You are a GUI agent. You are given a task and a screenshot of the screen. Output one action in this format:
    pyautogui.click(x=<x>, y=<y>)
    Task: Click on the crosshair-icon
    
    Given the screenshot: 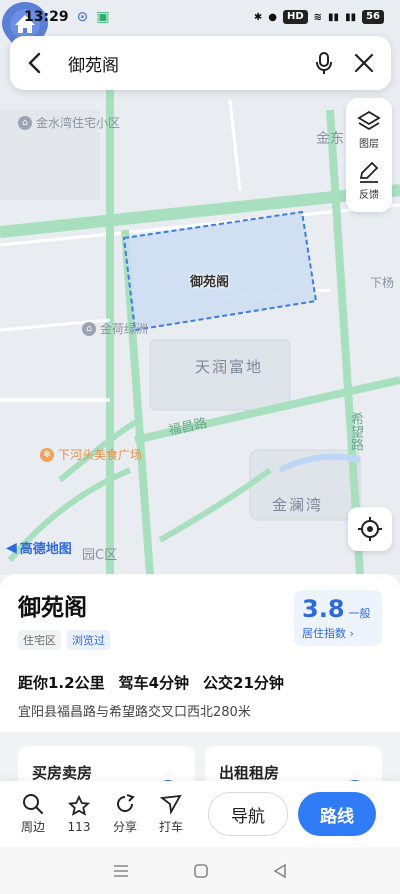 What is the action you would take?
    pyautogui.click(x=370, y=529)
    